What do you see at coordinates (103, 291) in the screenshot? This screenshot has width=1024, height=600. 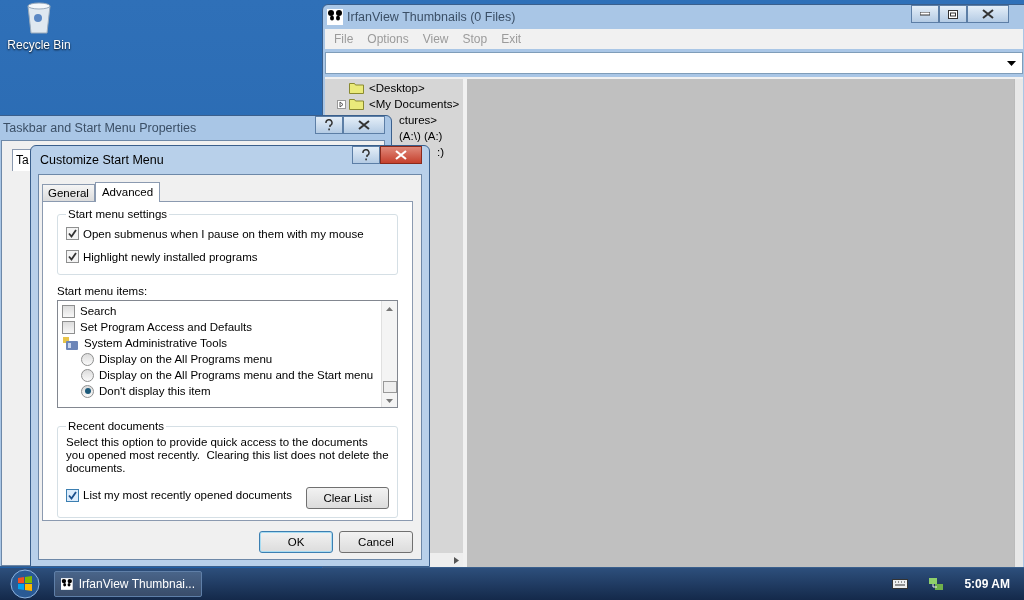 I see `list-label: Start menu items:` at bounding box center [103, 291].